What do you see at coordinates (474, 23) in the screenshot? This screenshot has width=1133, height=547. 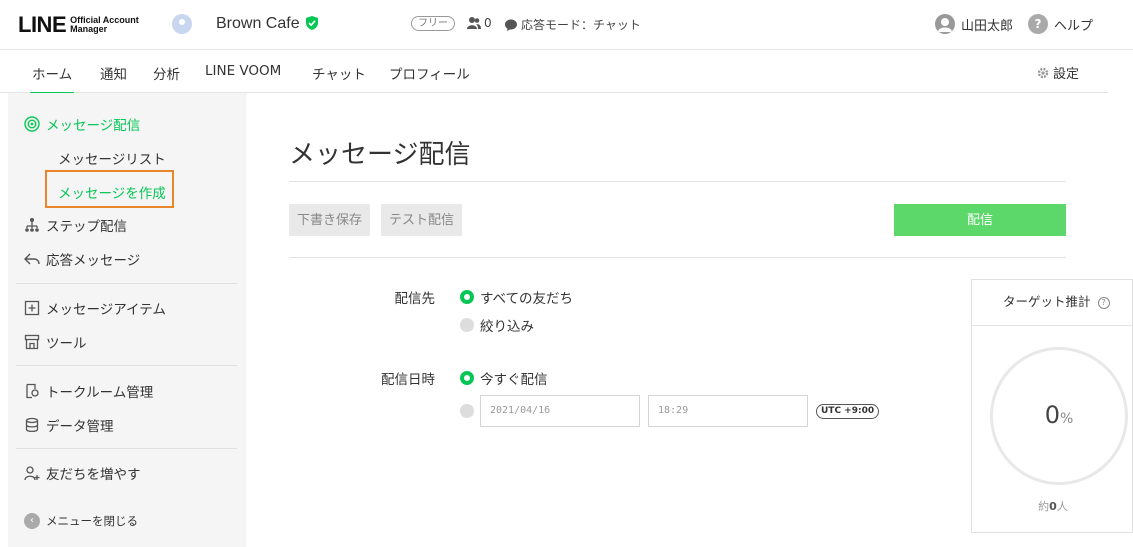 I see `friends-icon` at bounding box center [474, 23].